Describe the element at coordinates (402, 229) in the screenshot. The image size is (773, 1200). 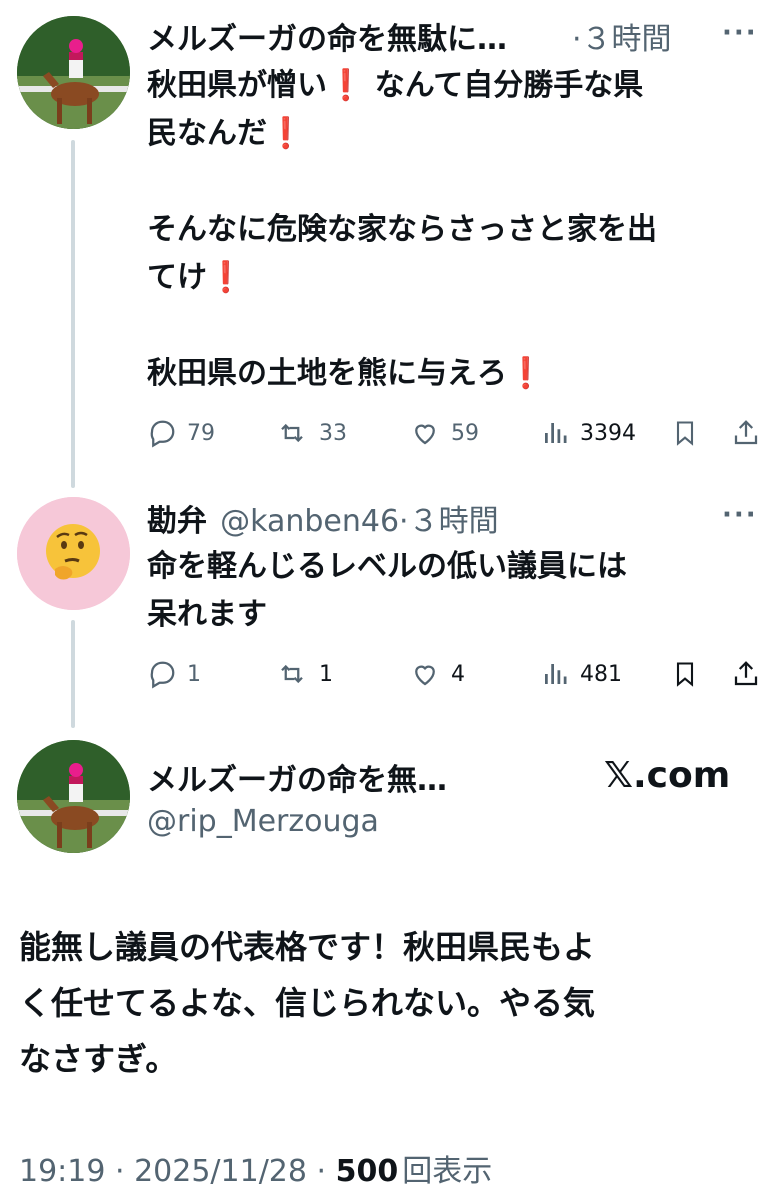
I see `tweet-line: そんなに危険な家ならさっさと家を出` at that location.